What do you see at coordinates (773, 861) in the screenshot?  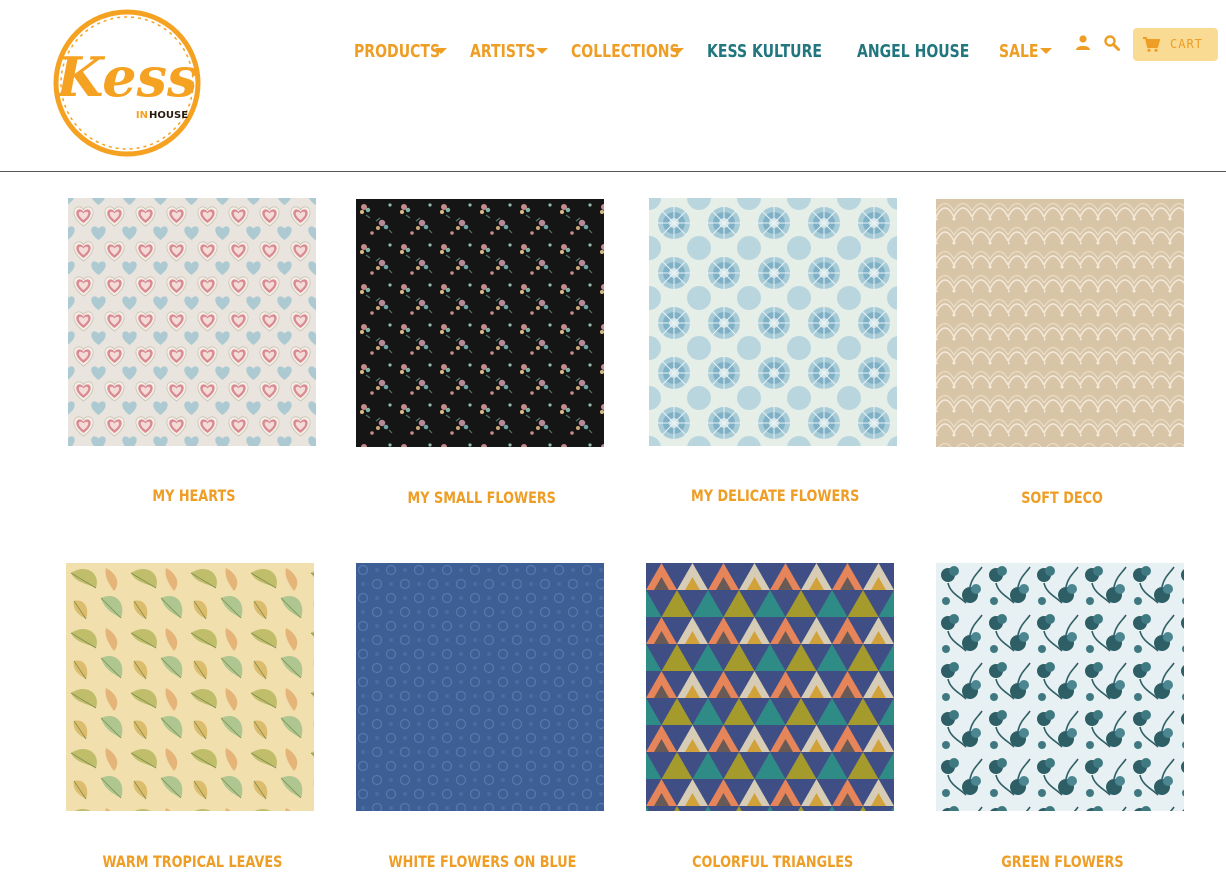 I see `product-title: Colorful Triangles` at bounding box center [773, 861].